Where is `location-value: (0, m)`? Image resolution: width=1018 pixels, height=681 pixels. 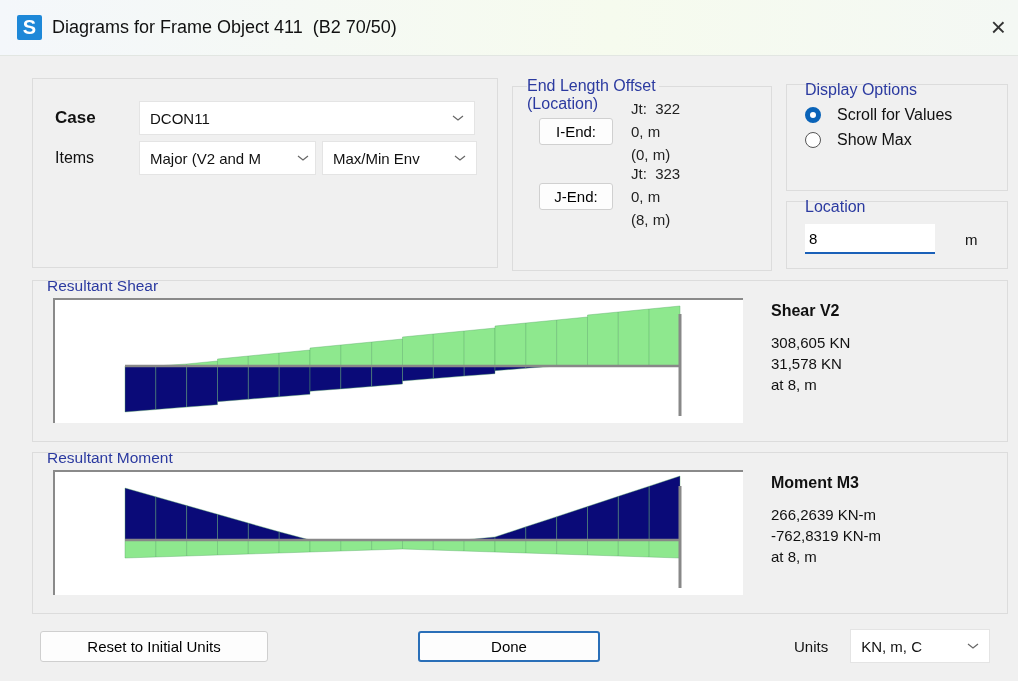
location-value: (0, m) is located at coordinates (651, 154).